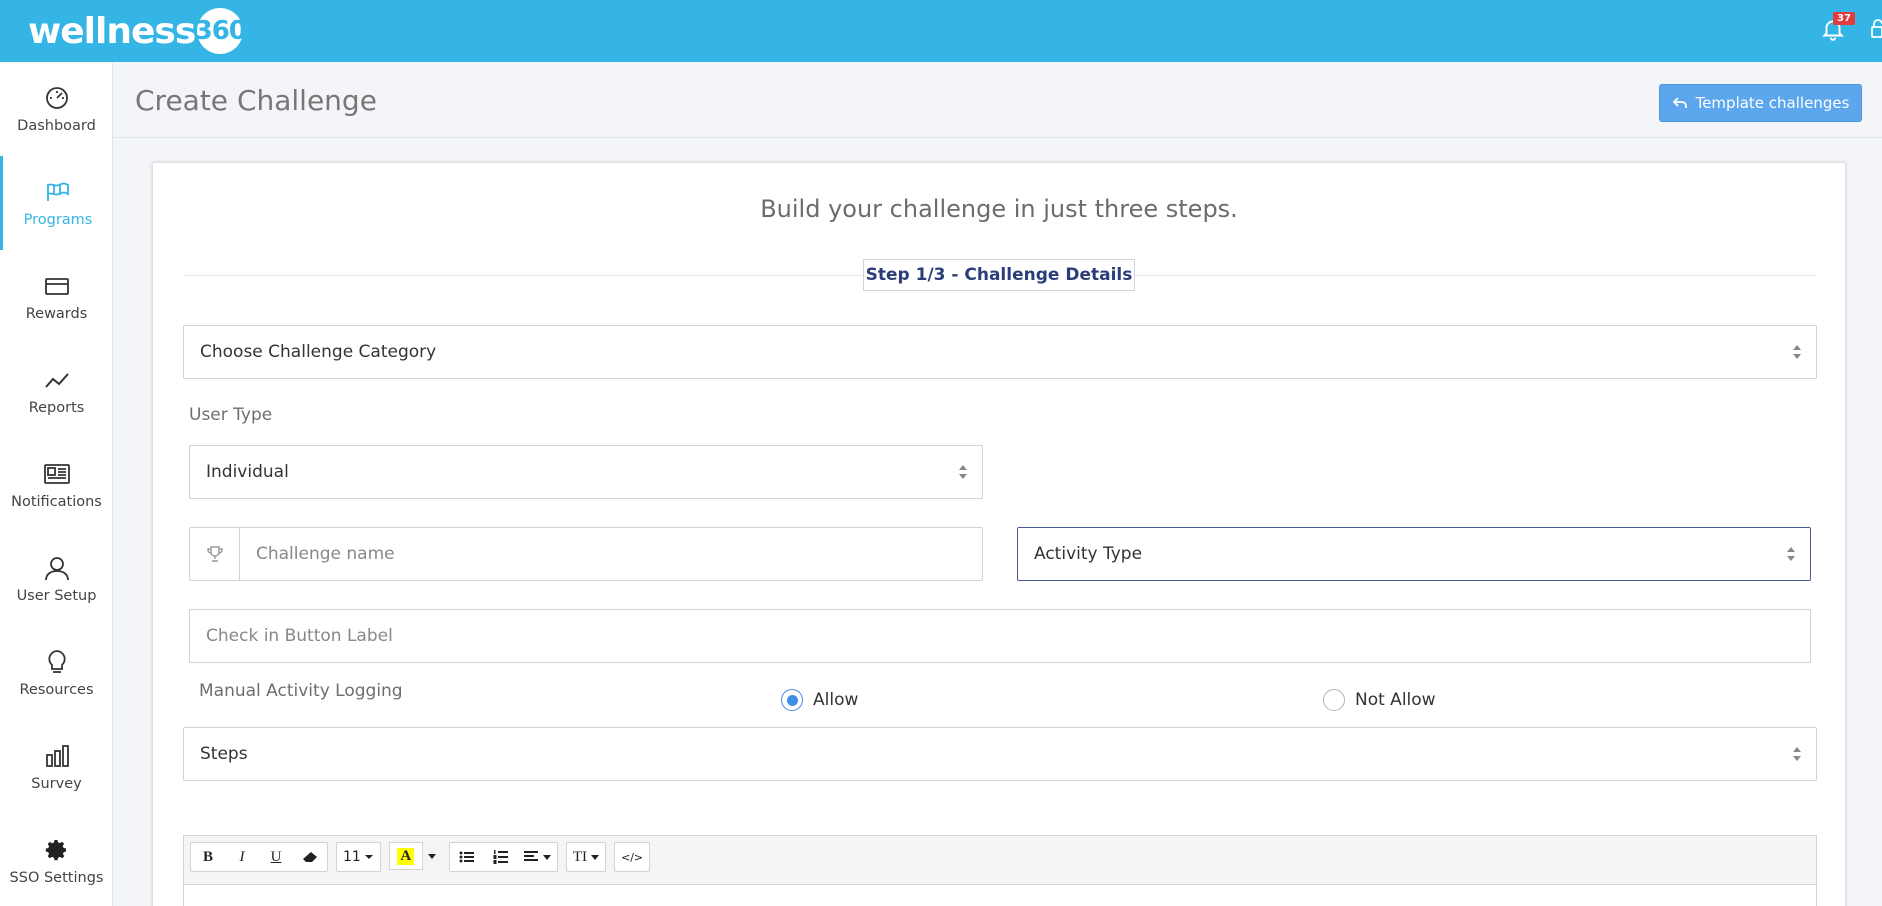 The image size is (1882, 906). I want to click on step-indicator: Step 1/3 - Challenge Details, so click(999, 275).